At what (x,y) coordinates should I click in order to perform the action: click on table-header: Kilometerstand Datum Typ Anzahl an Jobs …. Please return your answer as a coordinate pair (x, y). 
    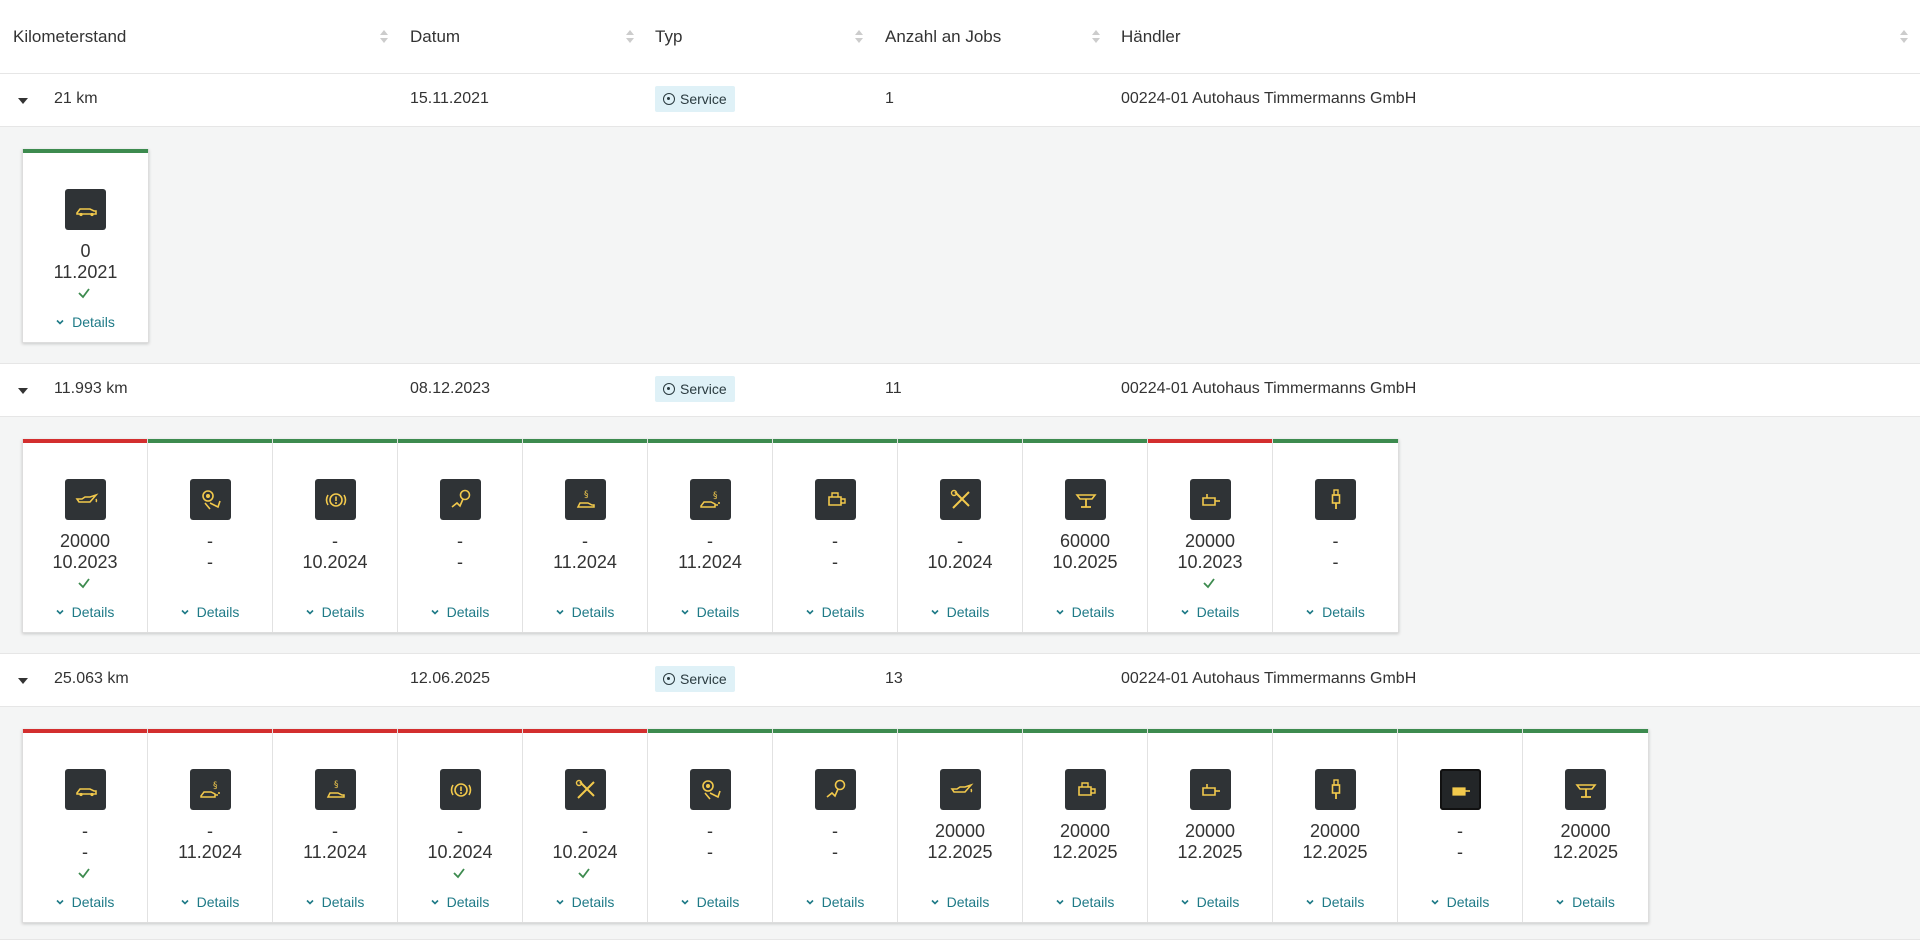
    Looking at the image, I should click on (960, 37).